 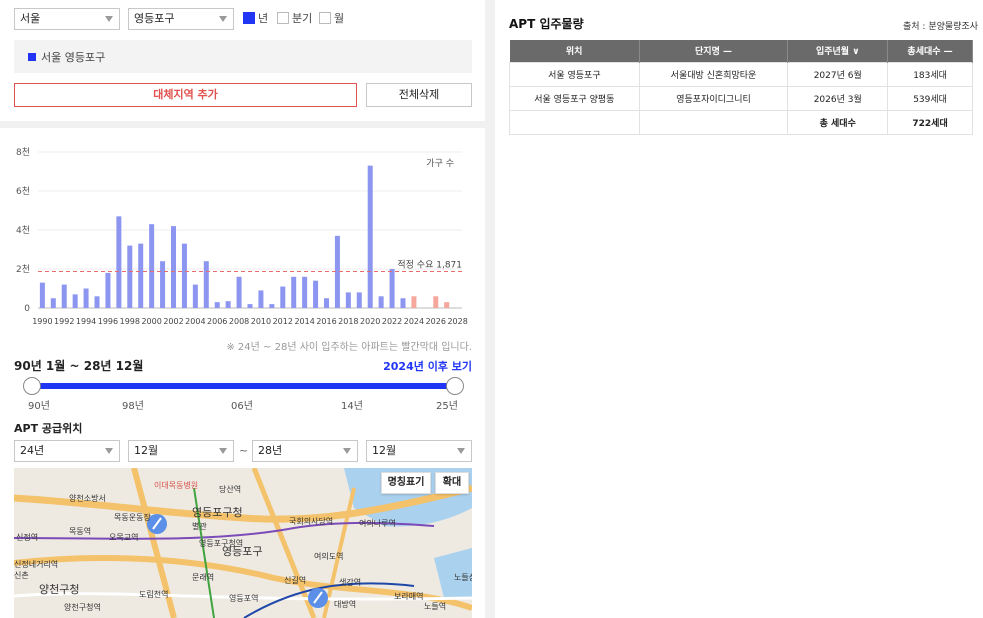 I want to click on cell-units: 539세대, so click(x=930, y=98).